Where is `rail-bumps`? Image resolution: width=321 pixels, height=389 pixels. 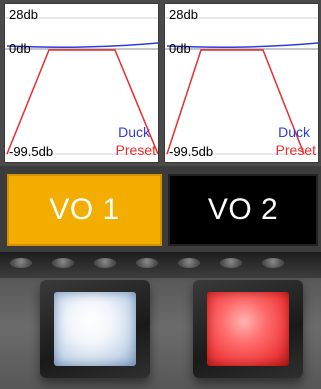 rail-bumps is located at coordinates (160, 265).